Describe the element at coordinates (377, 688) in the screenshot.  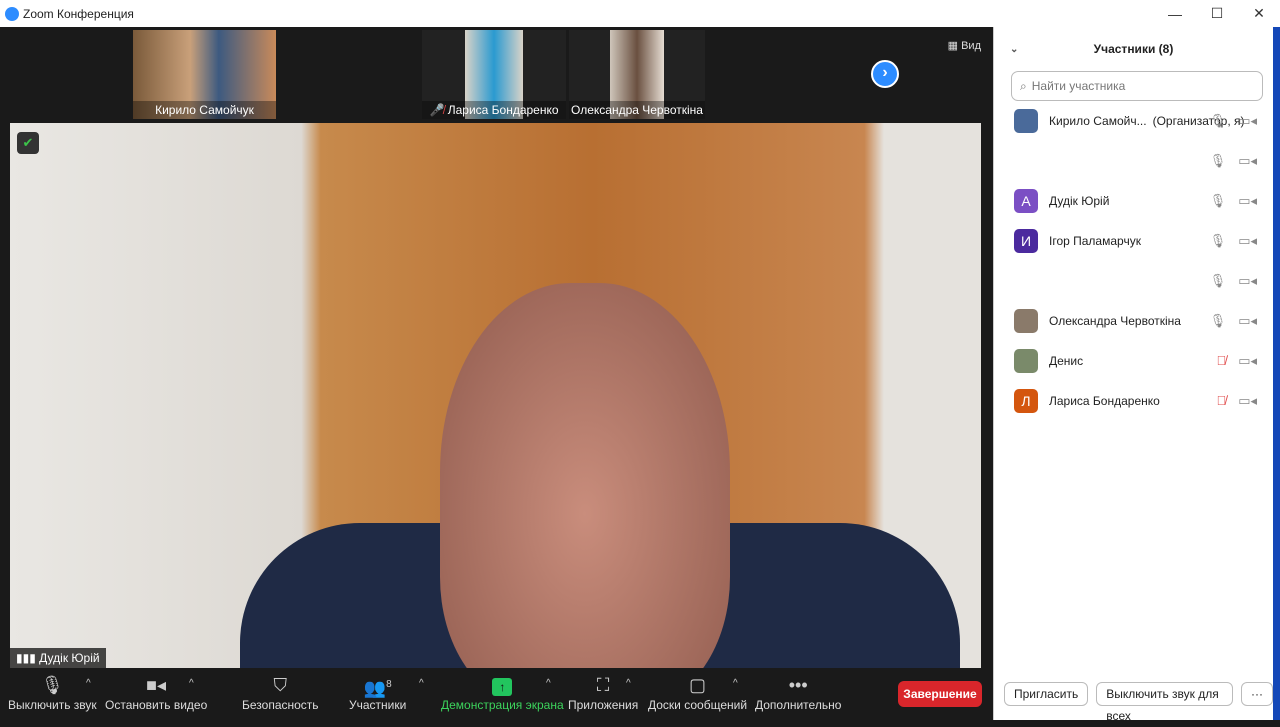
I see `participants-icon: 👥8` at that location.